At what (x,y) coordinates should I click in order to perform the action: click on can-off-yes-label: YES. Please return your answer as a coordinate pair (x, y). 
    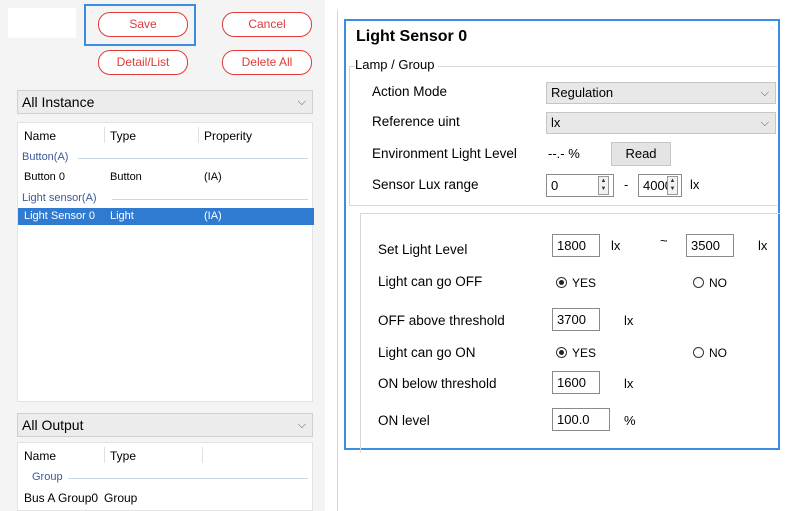
    Looking at the image, I should click on (584, 283).